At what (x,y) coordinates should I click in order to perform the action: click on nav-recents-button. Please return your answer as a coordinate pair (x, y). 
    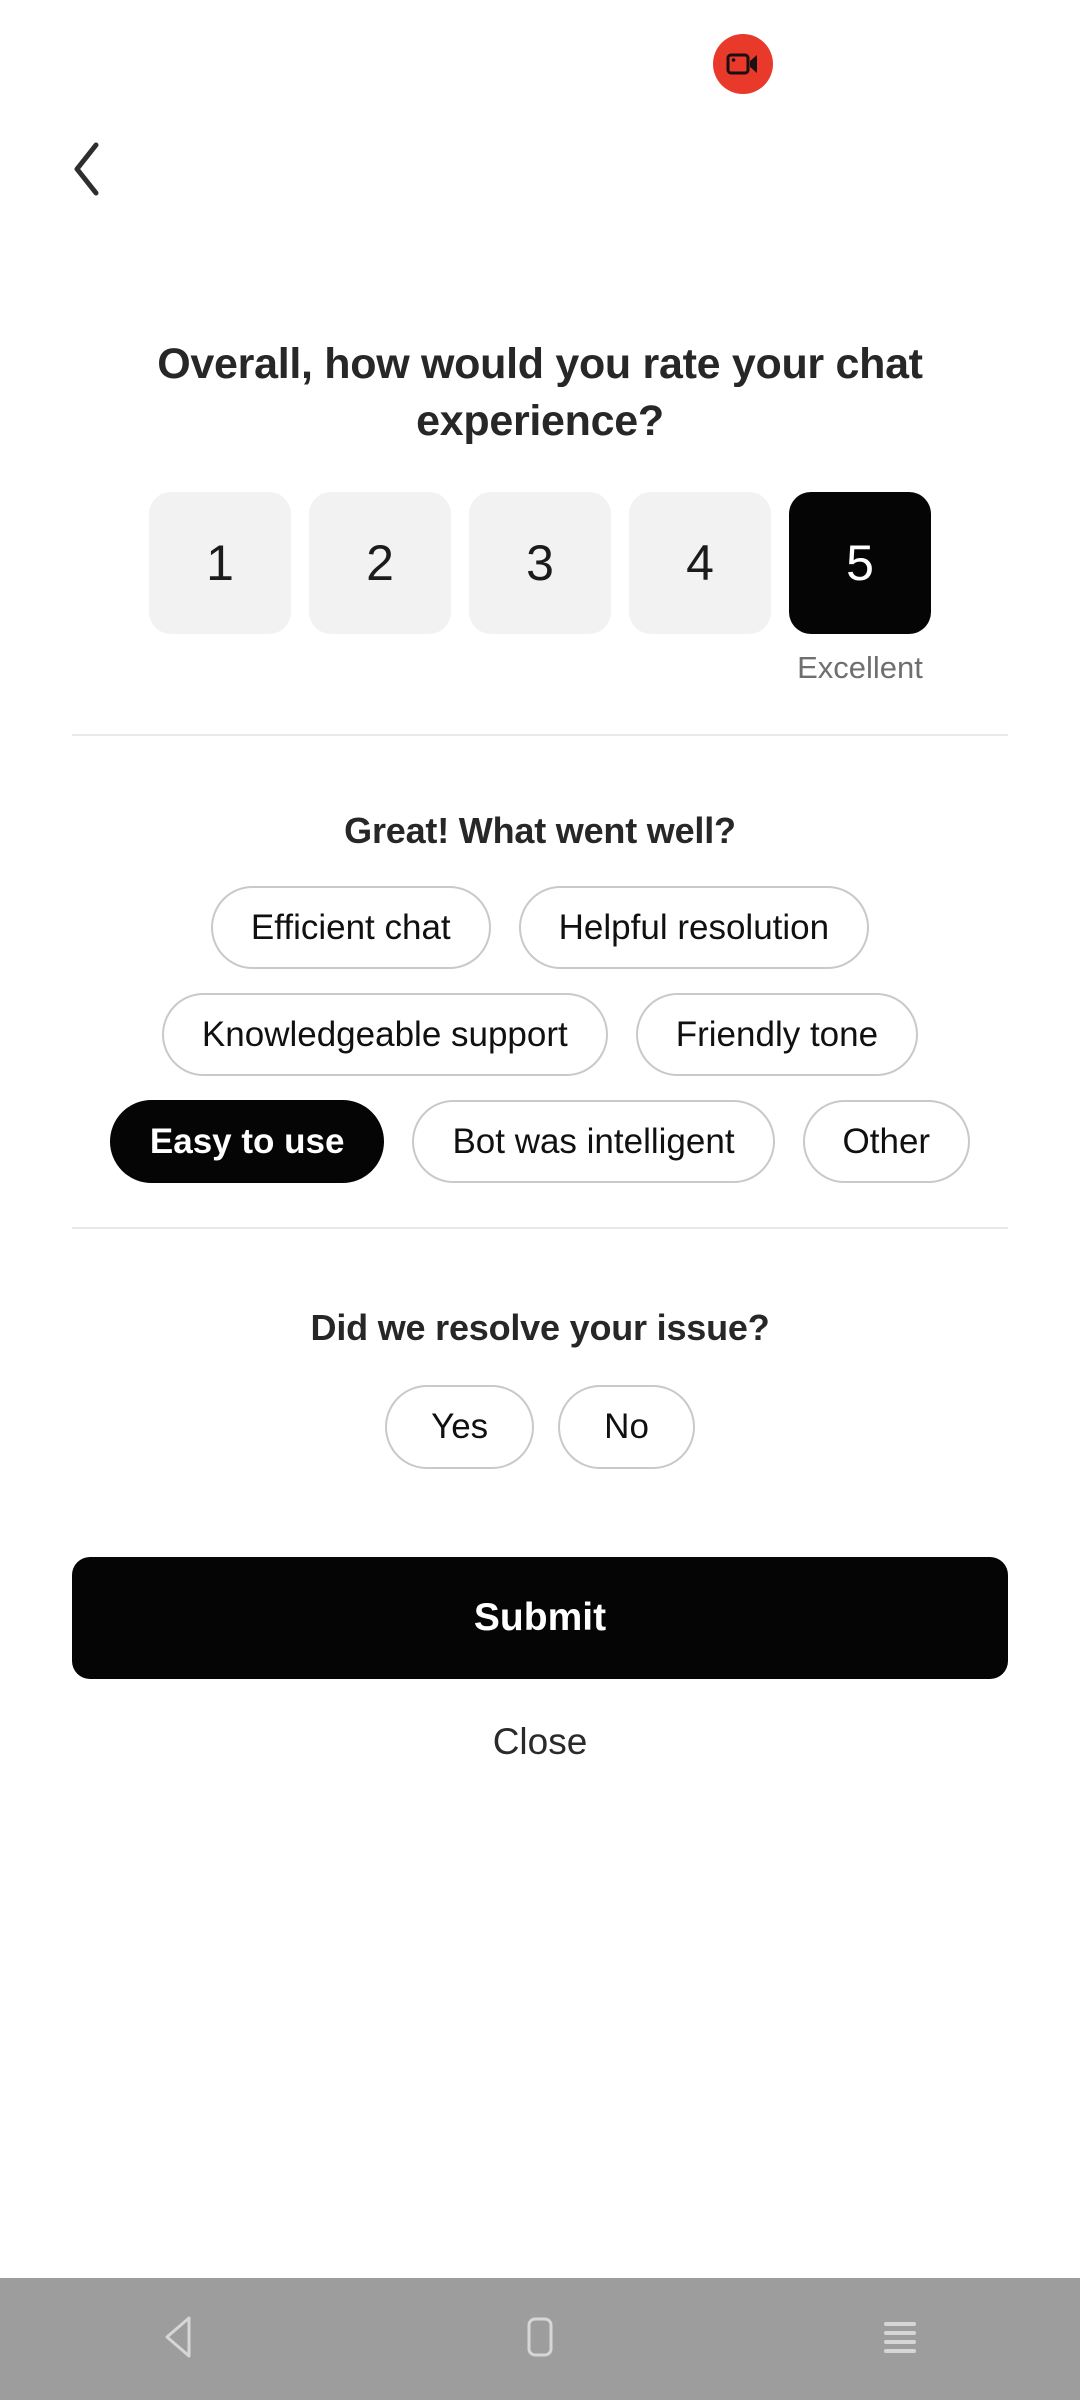
    Looking at the image, I should click on (900, 2339).